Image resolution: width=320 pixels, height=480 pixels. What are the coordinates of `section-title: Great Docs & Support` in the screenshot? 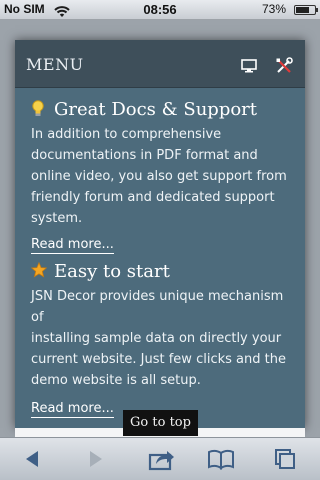 It's located at (162, 109).